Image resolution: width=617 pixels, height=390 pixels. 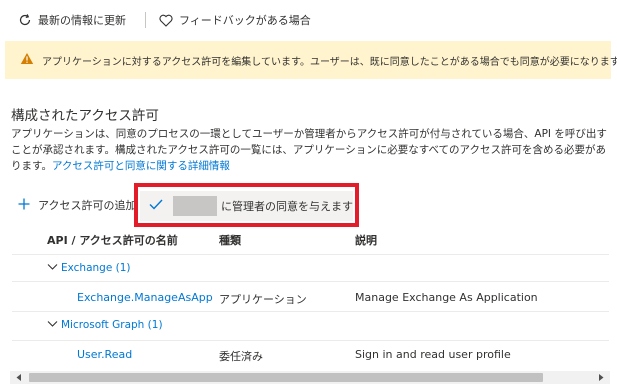 I want to click on permission-description: Manage Exchange As Application, so click(x=446, y=297).